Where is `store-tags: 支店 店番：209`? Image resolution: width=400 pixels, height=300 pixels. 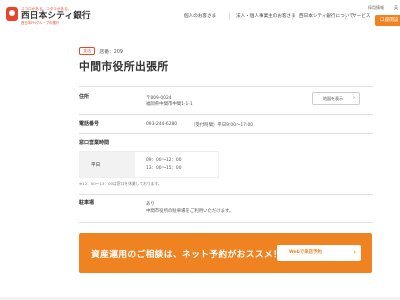
store-tags: 支店 店番：209 is located at coordinates (101, 51).